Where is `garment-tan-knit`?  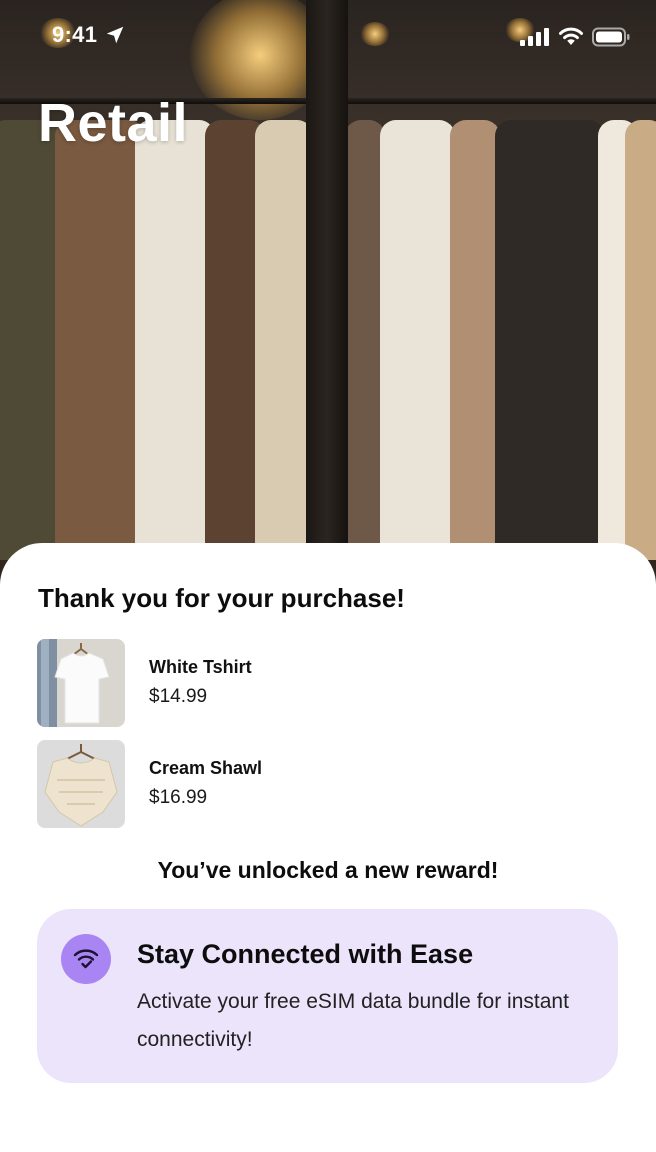 garment-tan-knit is located at coordinates (640, 340).